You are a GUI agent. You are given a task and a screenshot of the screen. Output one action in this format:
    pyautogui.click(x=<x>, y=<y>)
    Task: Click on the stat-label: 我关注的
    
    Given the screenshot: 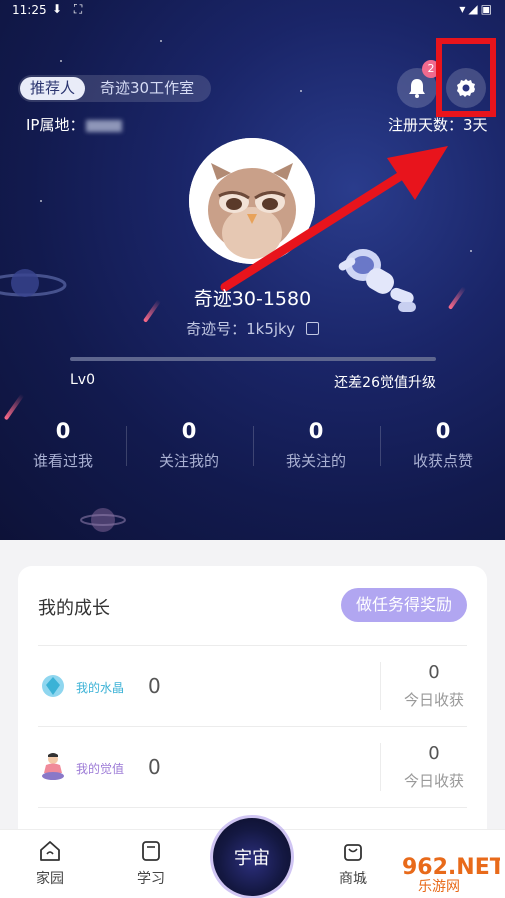 What is the action you would take?
    pyautogui.click(x=315, y=461)
    